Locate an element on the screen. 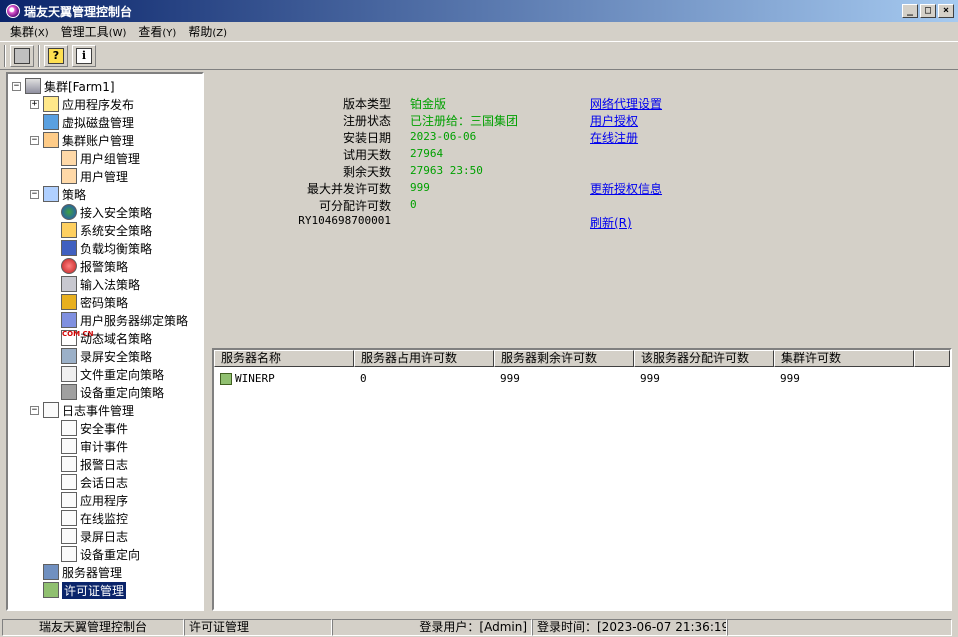  menu-help: 帮助(Z) is located at coordinates (207, 31).